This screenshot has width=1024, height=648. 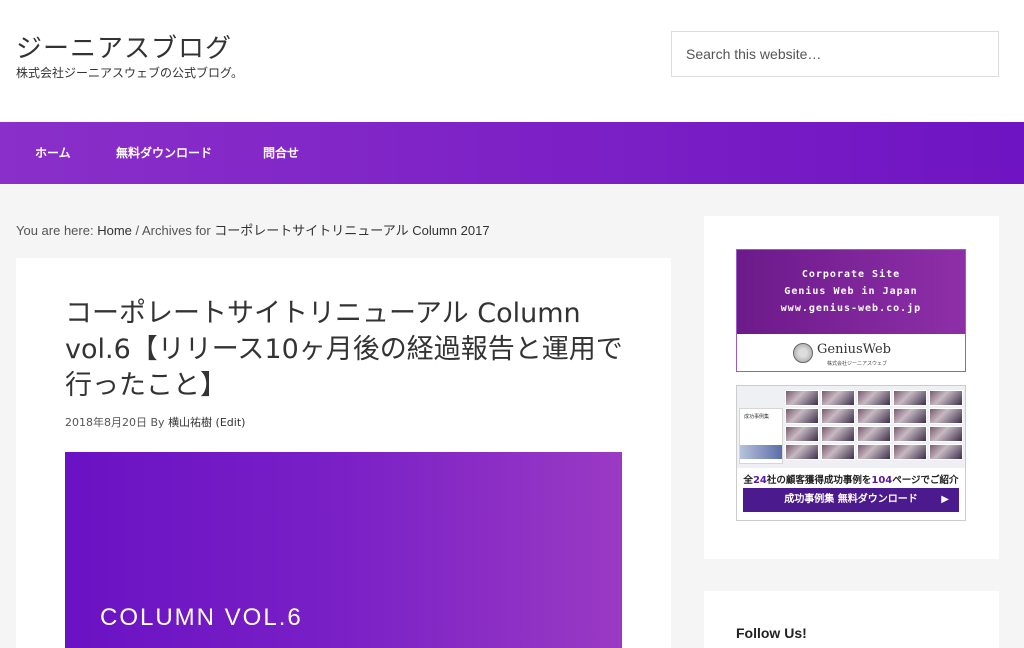 What do you see at coordinates (757, 417) in the screenshot?
I see `case-study-cover-label: 成功事例集` at bounding box center [757, 417].